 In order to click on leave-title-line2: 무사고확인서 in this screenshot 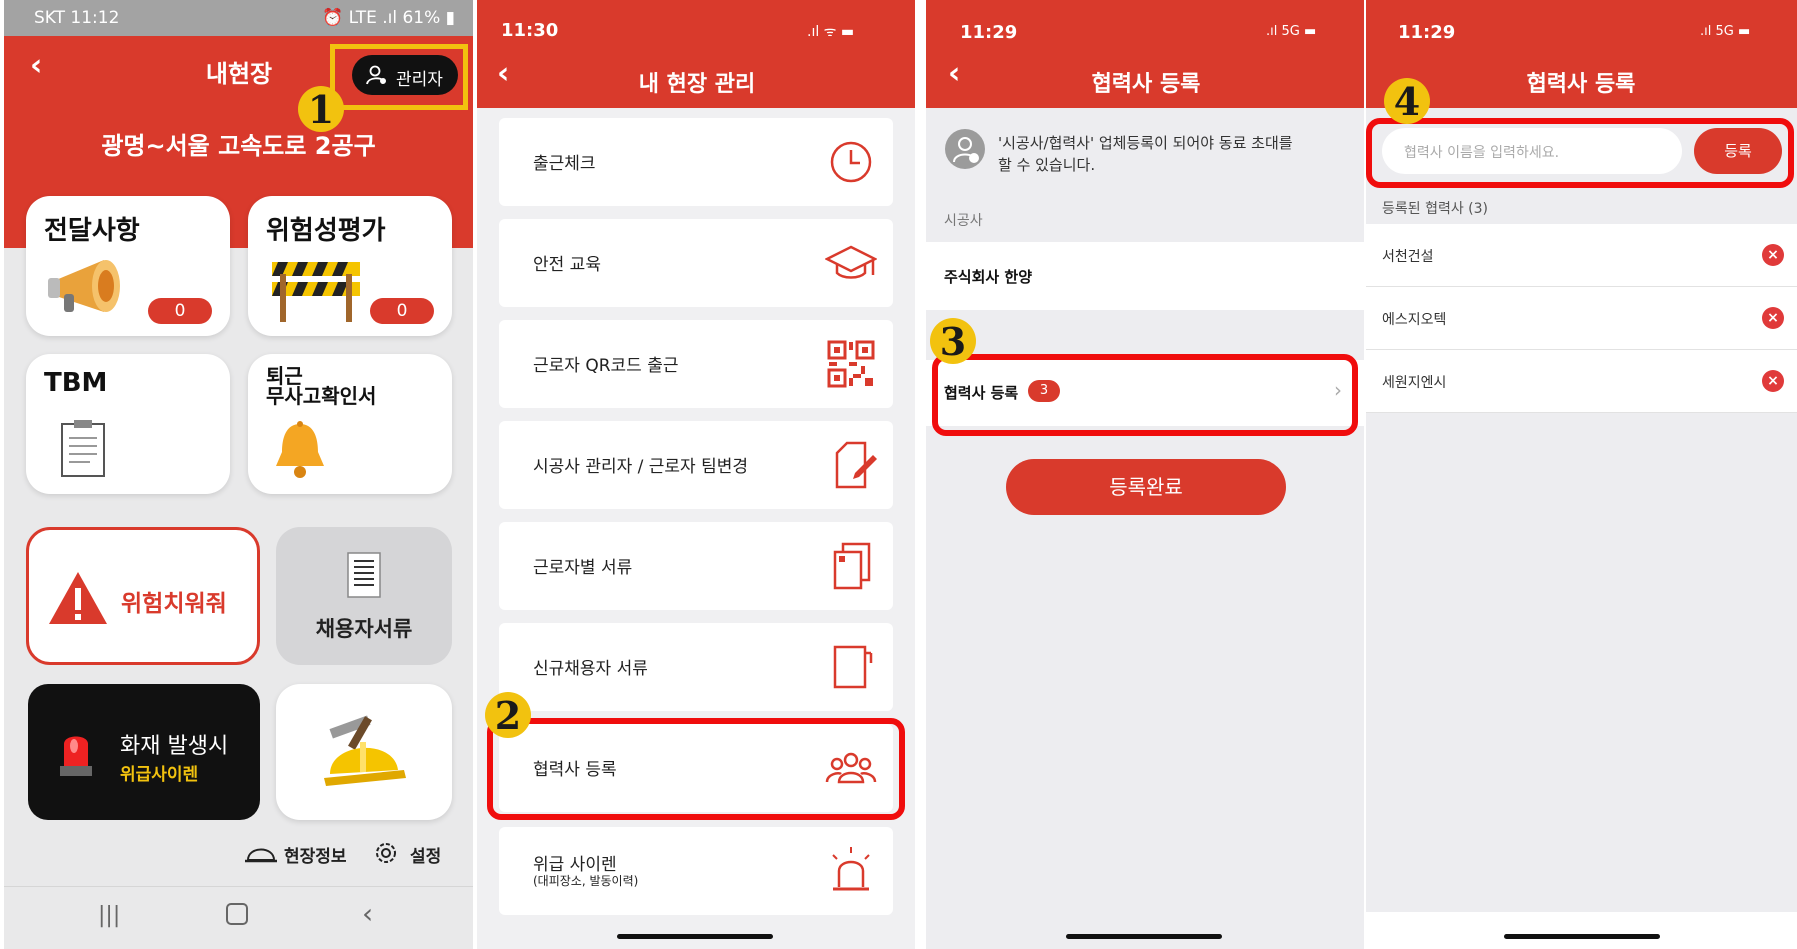, I will do `click(321, 396)`.